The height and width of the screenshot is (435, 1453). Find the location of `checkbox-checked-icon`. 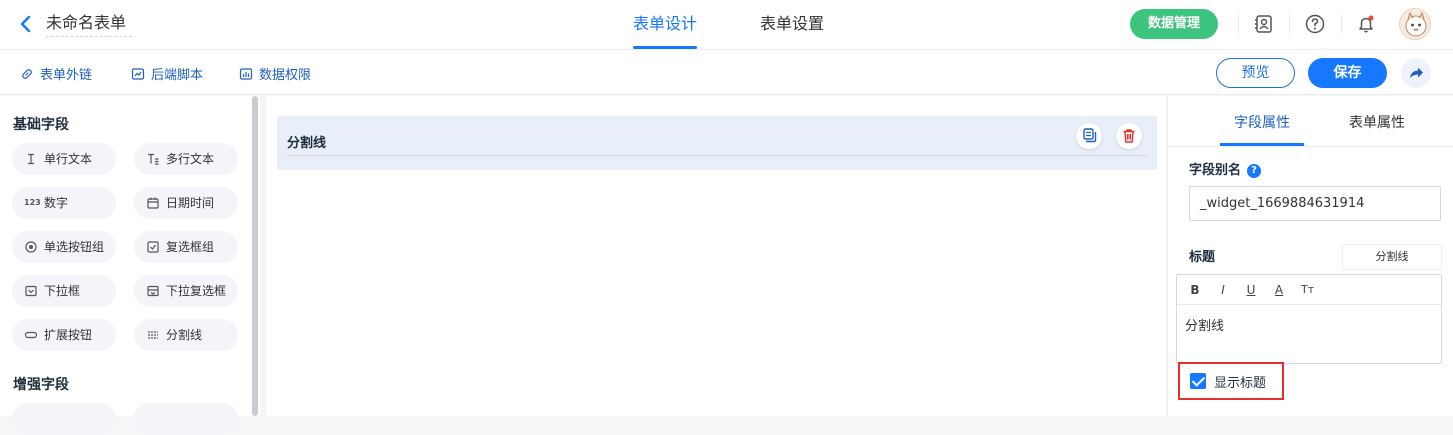

checkbox-checked-icon is located at coordinates (1198, 381).